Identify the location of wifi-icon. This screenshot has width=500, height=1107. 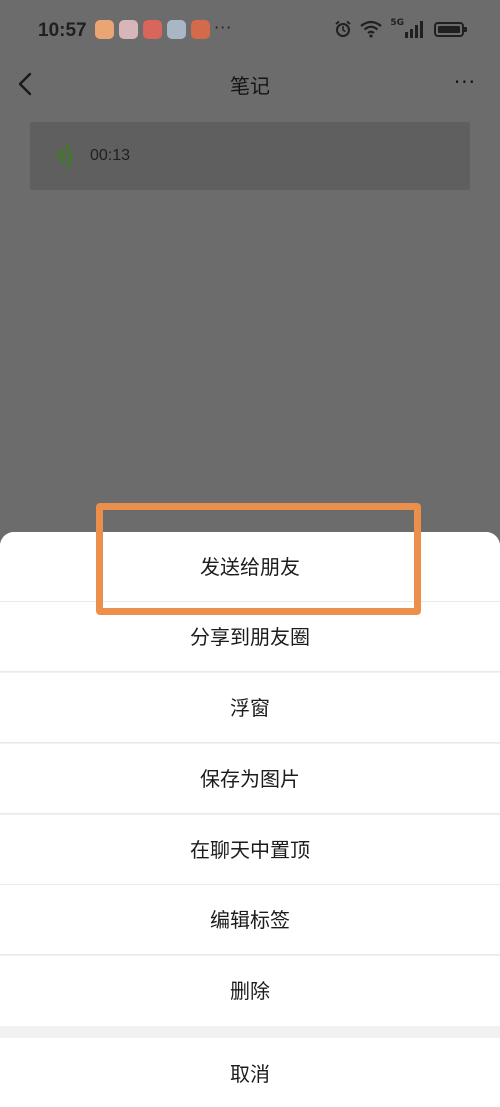
(371, 29).